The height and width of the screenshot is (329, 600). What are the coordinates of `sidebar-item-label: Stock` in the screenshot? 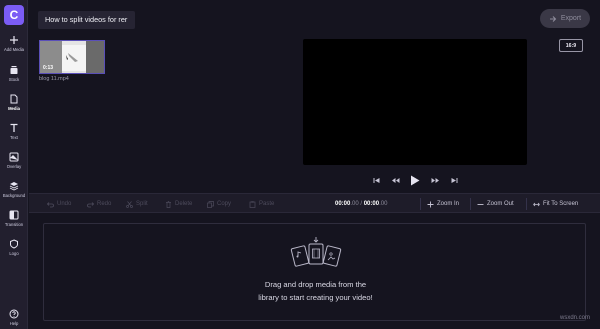 It's located at (14, 79).